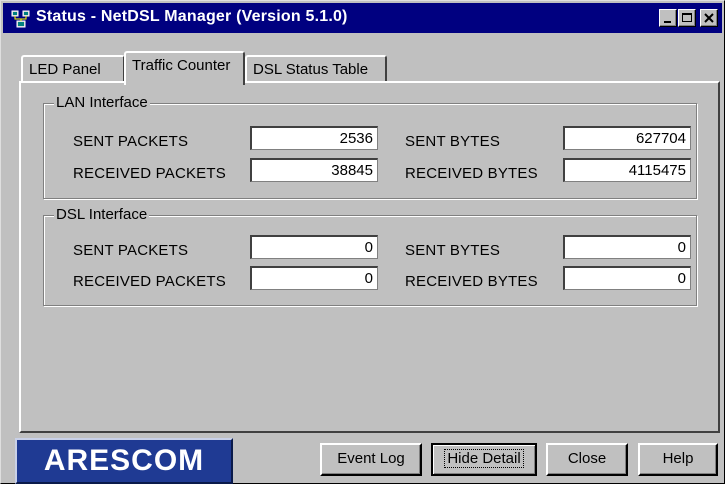 The height and width of the screenshot is (484, 725). I want to click on maximize-icon, so click(687, 17).